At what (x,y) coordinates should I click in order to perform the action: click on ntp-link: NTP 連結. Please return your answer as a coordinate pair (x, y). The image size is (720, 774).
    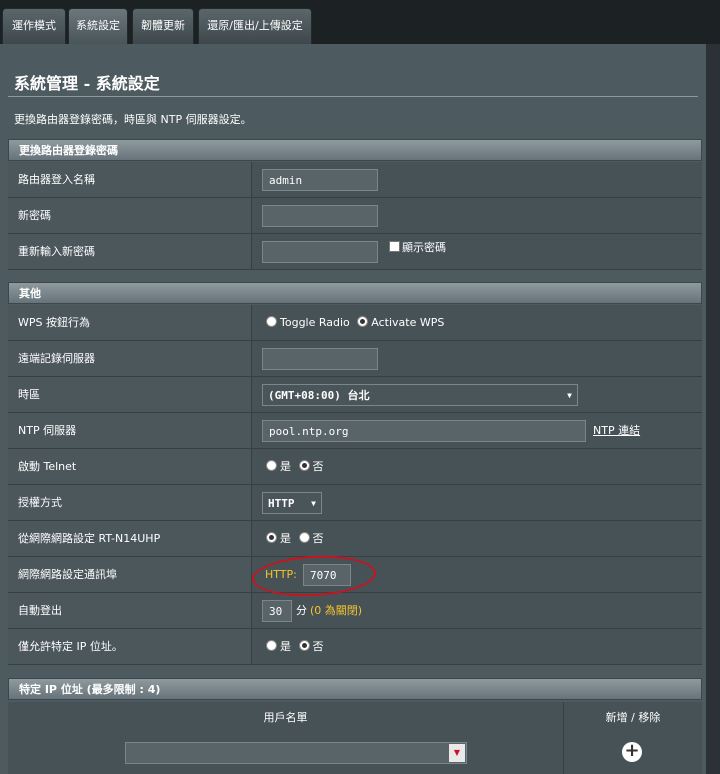
    Looking at the image, I should click on (616, 430).